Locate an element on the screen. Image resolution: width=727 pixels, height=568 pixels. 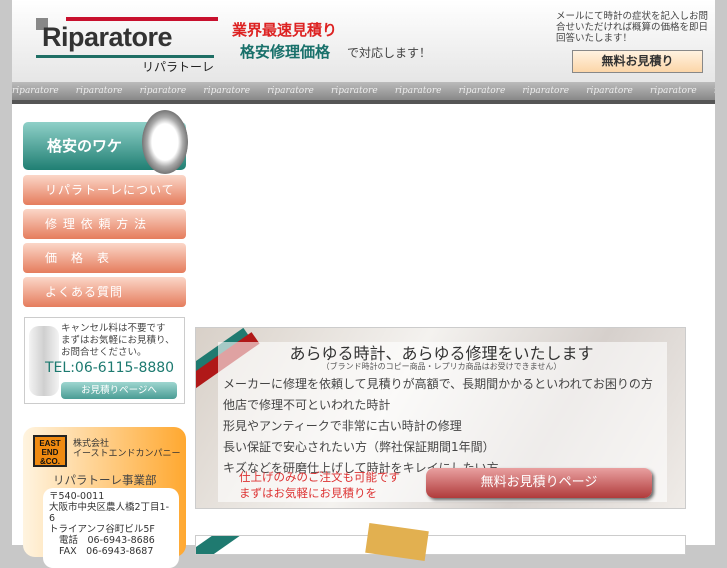
logo-text: Riparatore is located at coordinates (107, 37).